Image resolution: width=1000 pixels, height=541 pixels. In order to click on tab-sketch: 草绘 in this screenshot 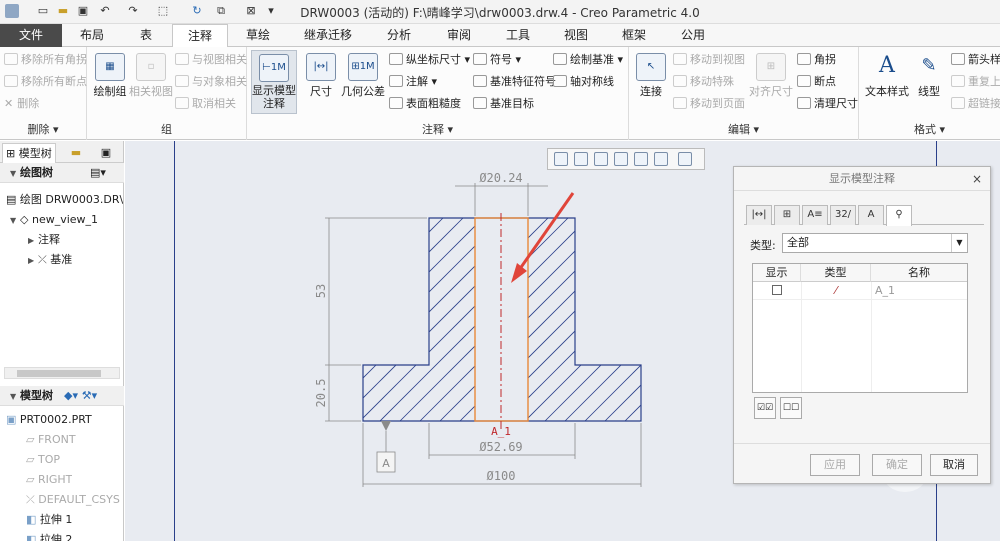, I will do `click(258, 35)`.